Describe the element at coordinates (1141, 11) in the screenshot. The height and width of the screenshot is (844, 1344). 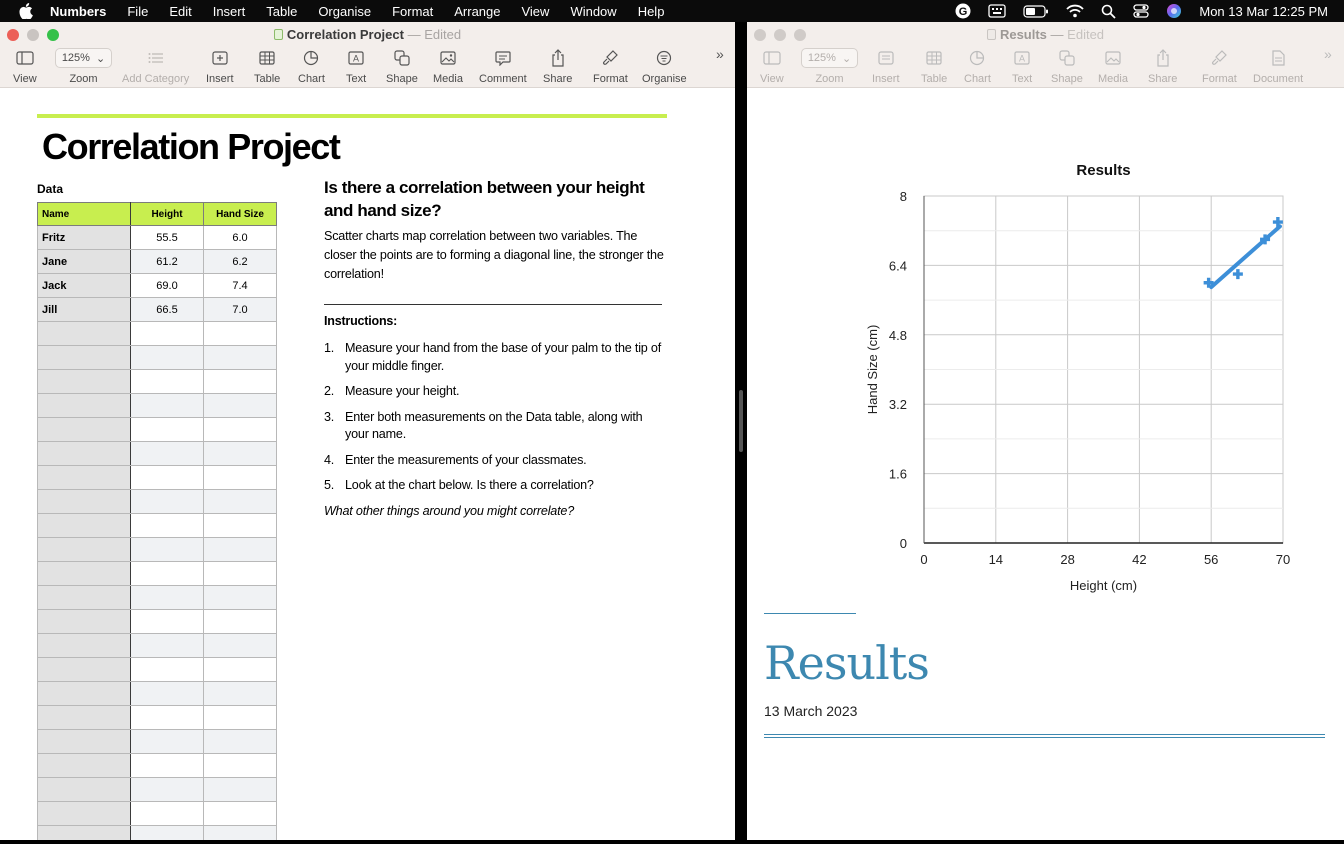
I see `control-center-icon` at that location.